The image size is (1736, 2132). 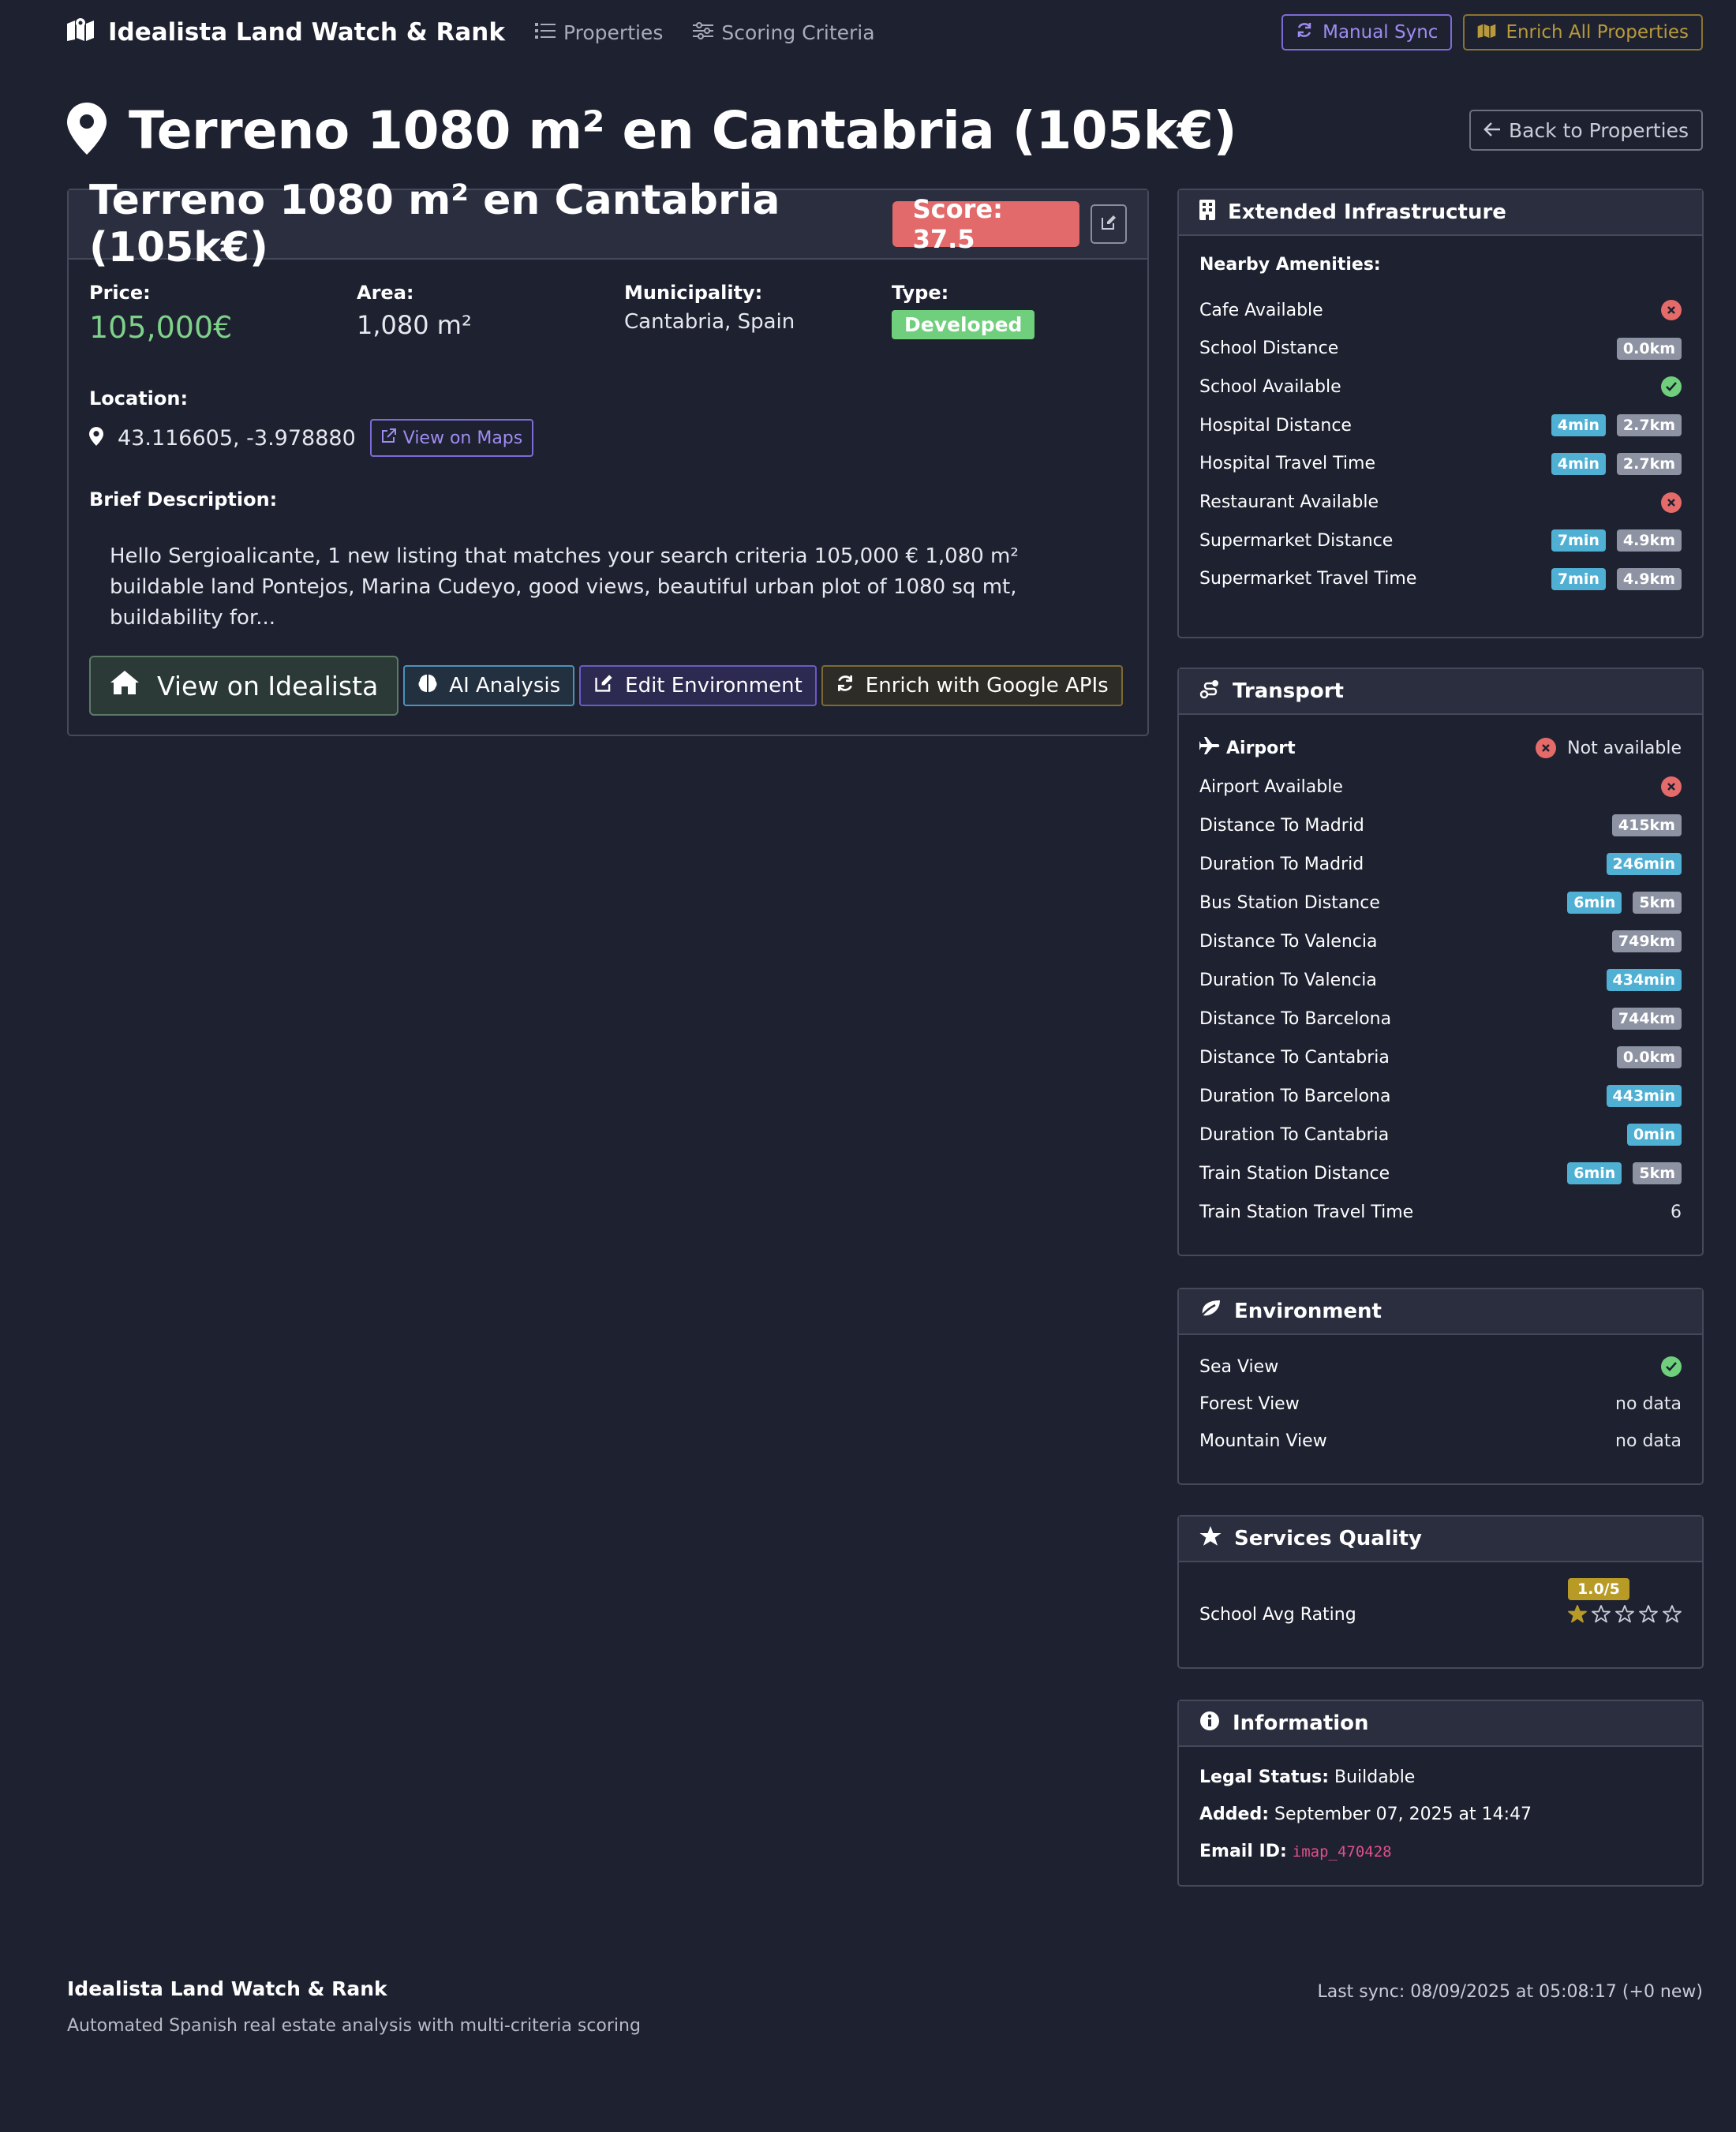 What do you see at coordinates (80, 32) in the screenshot?
I see `map-icon` at bounding box center [80, 32].